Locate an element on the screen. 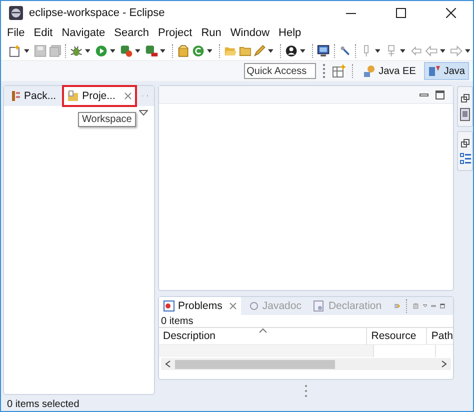  view-tab: Problems is located at coordinates (200, 306).